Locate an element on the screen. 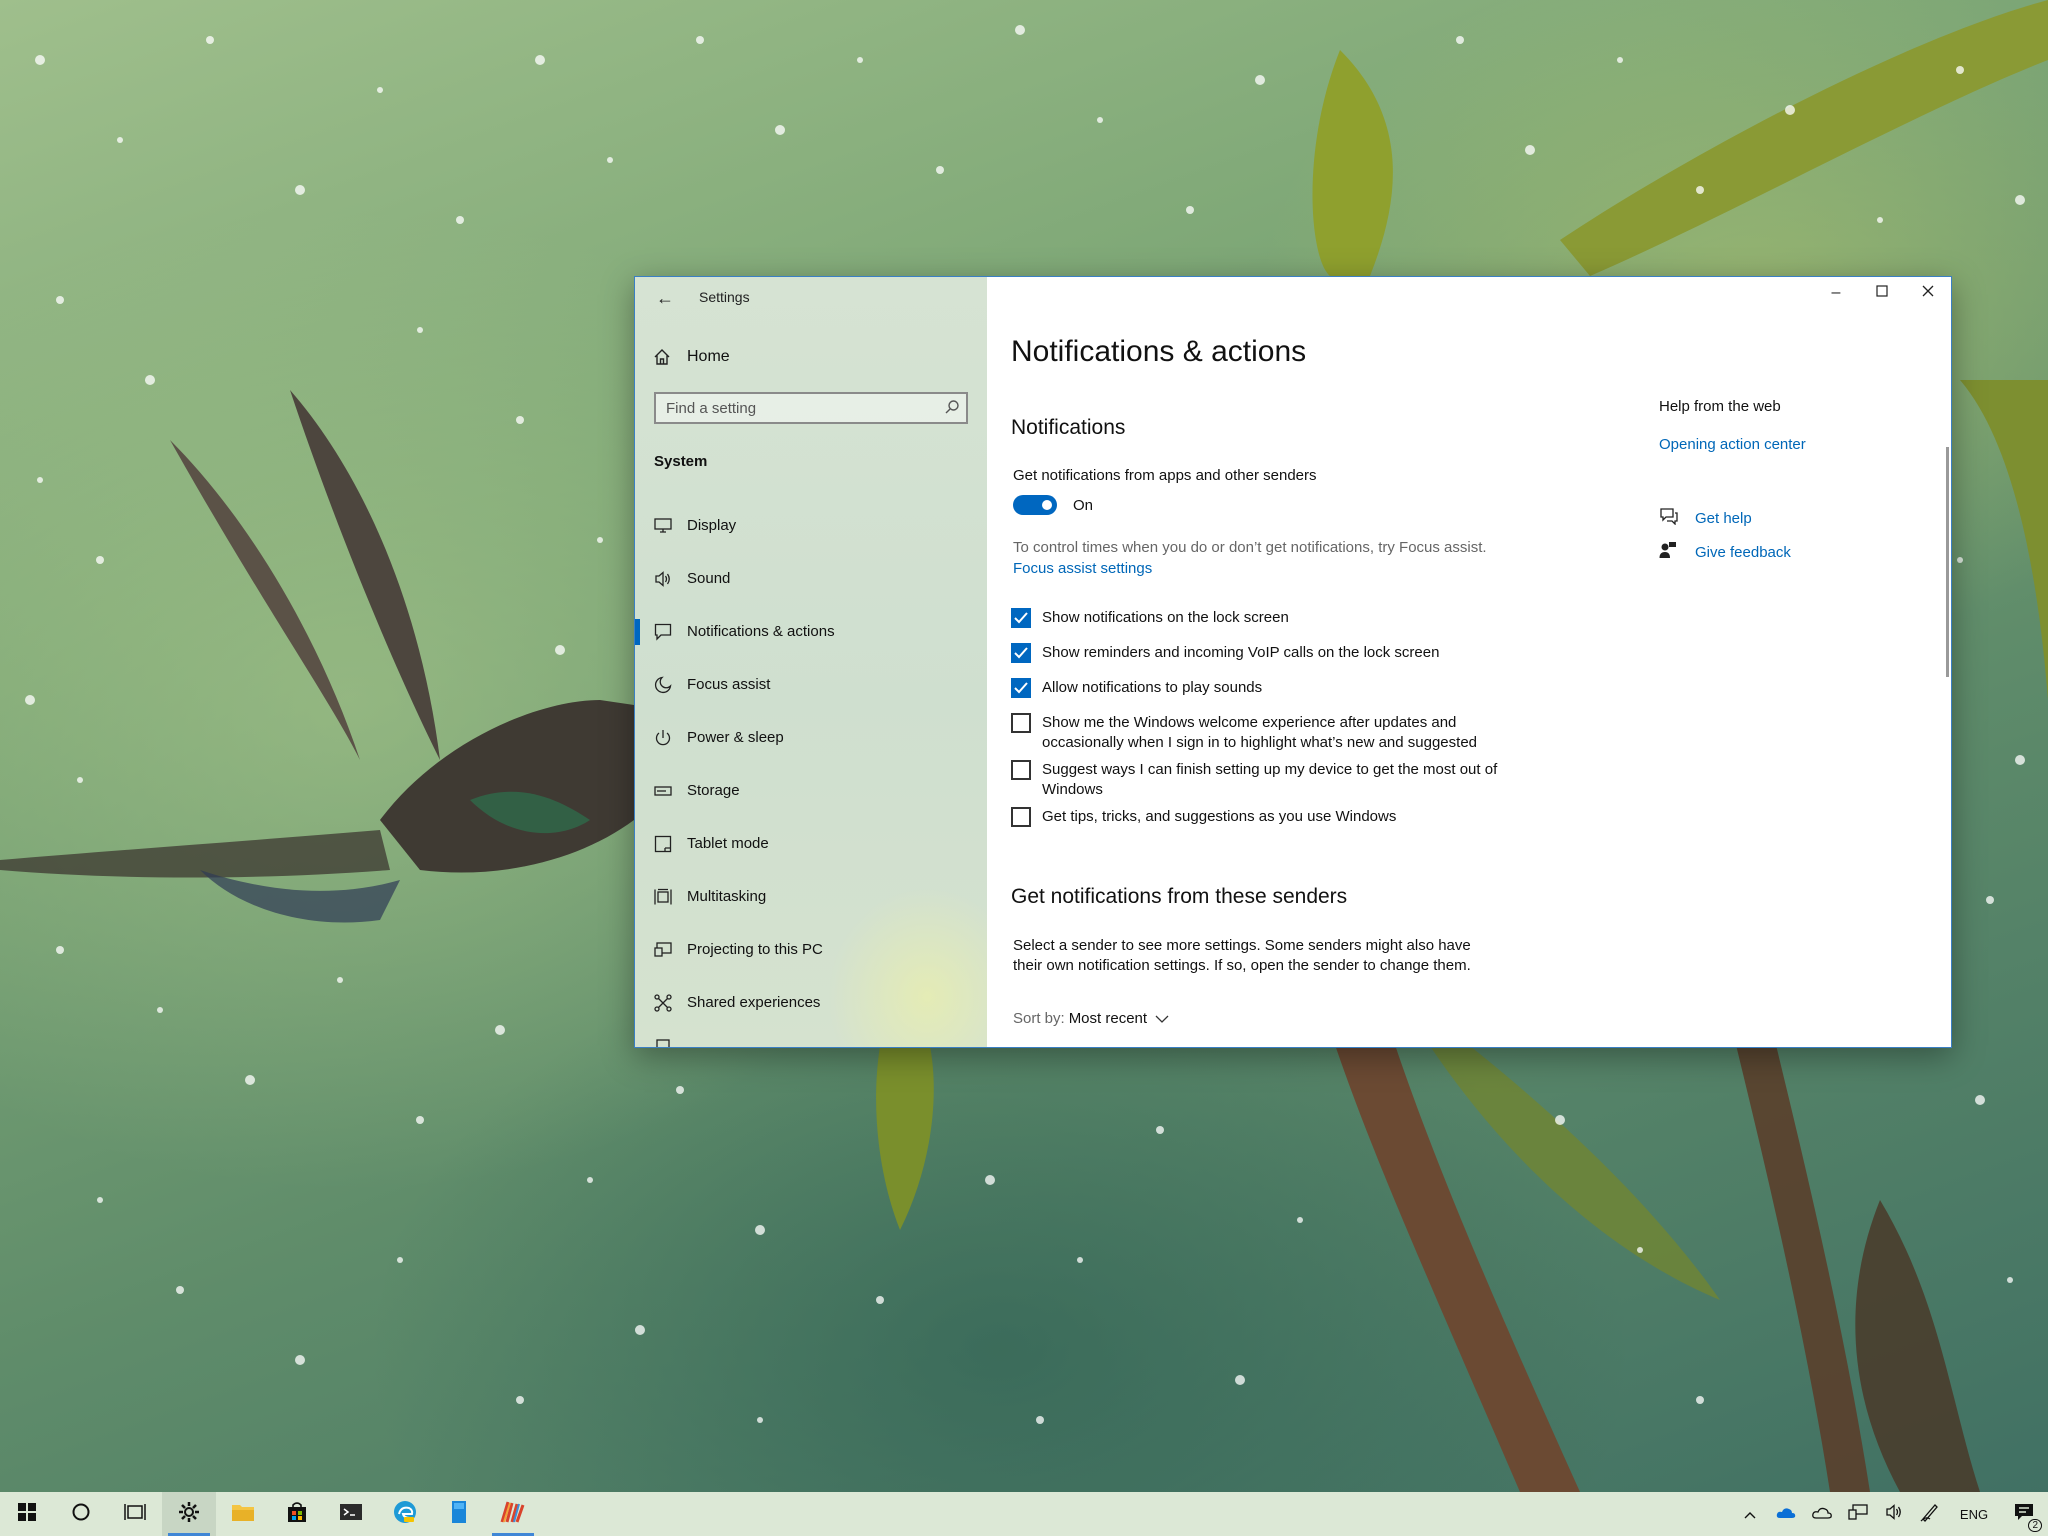  show-hidden-icons-button is located at coordinates (1750, 1514).